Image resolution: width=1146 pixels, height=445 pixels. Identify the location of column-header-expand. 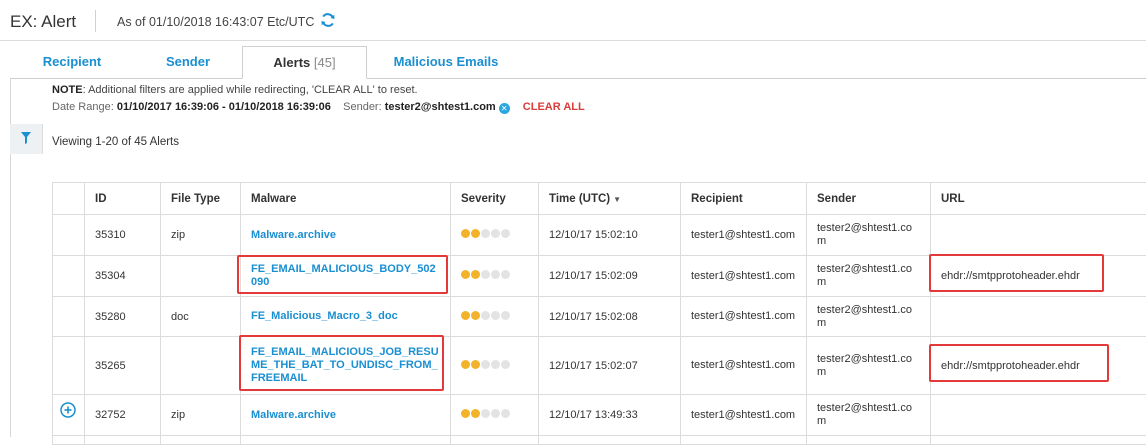
(69, 199).